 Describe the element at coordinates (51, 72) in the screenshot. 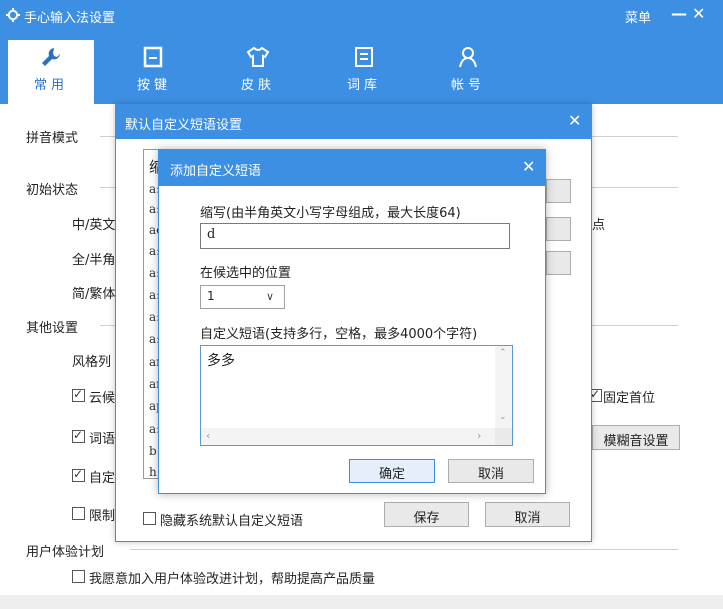

I see `tab-common: 常用` at that location.